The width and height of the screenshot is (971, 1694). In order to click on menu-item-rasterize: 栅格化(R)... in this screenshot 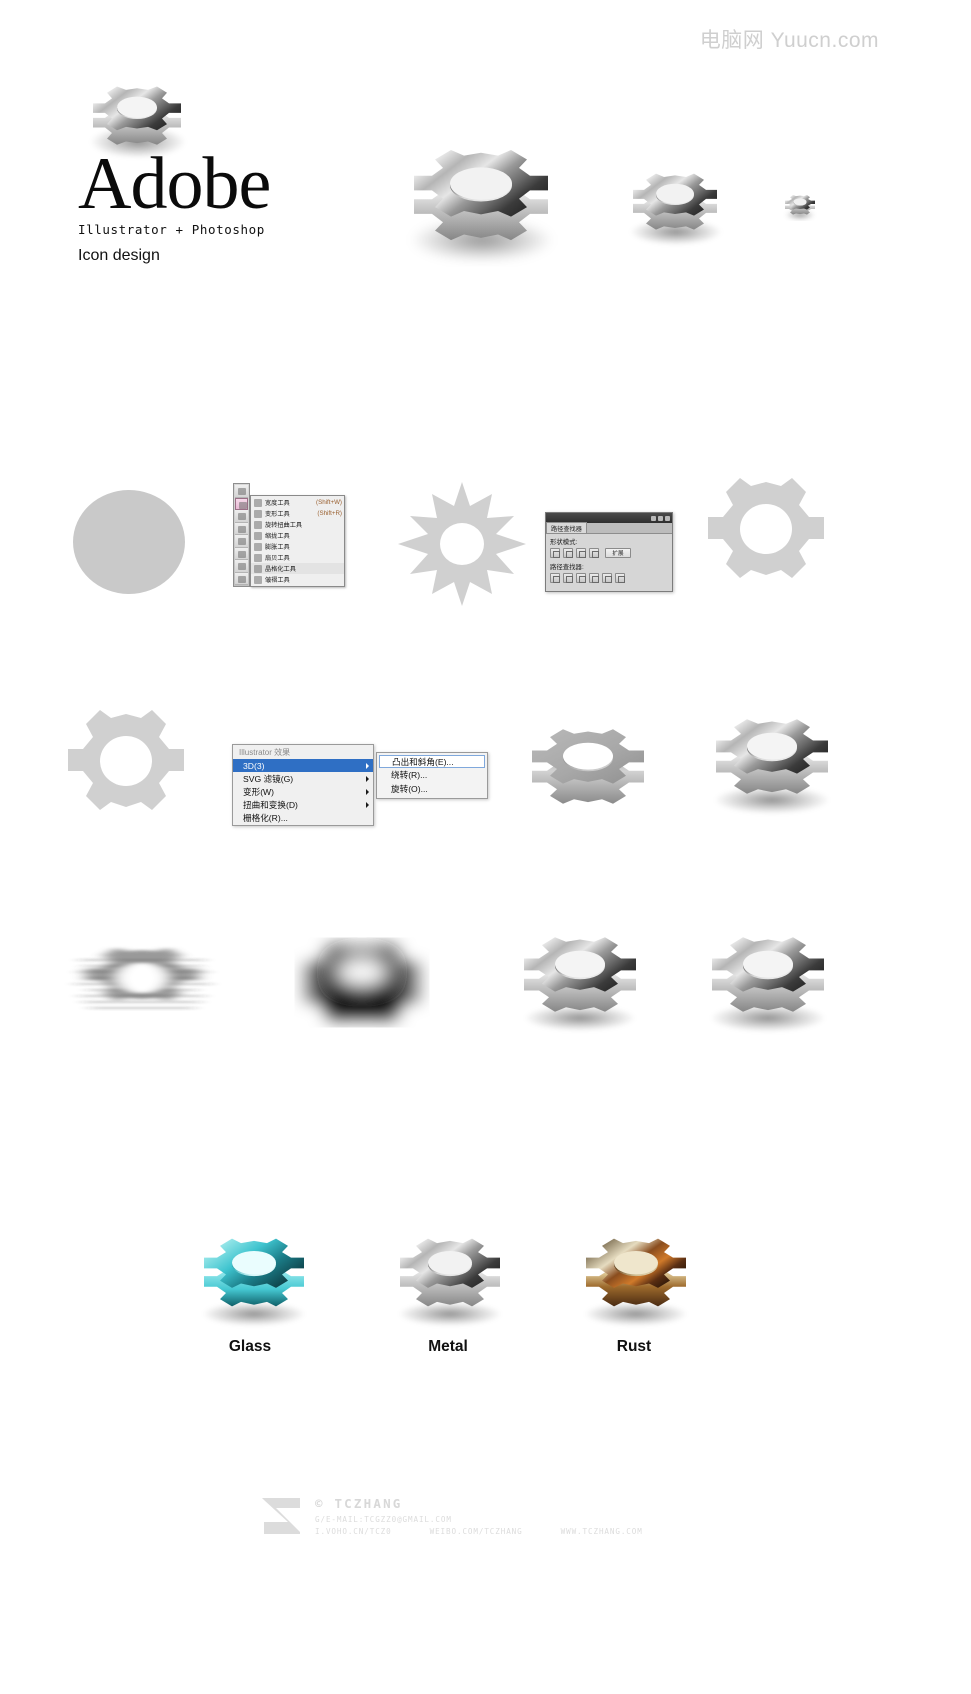, I will do `click(303, 817)`.